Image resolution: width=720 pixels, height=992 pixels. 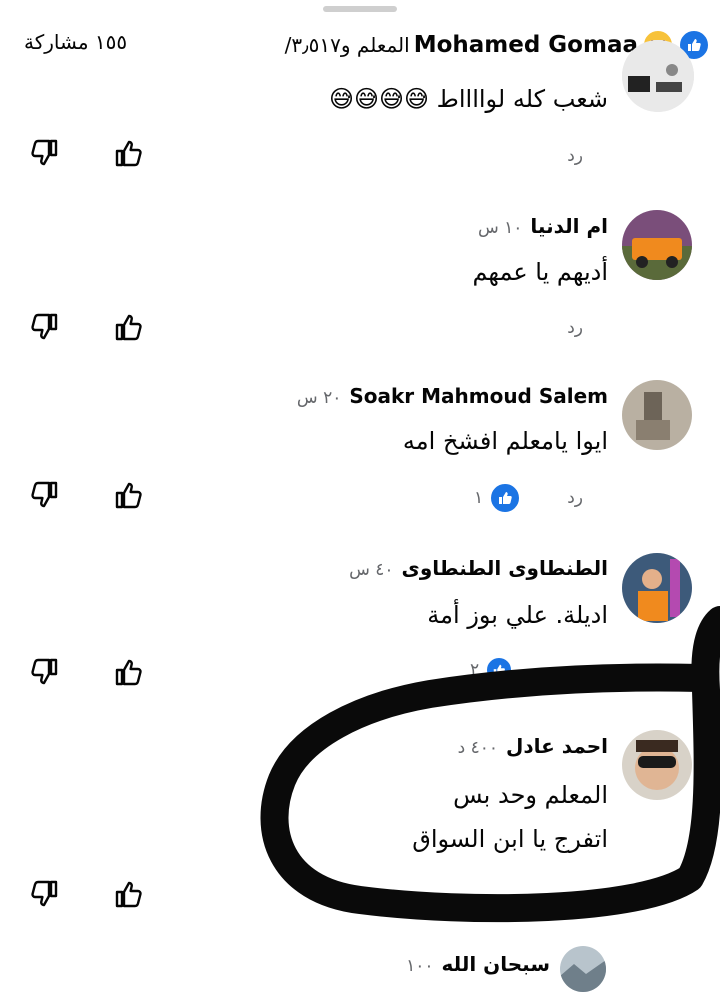 I want to click on comment-text-line-2: اتفرج يا ابن السواق, so click(x=510, y=839).